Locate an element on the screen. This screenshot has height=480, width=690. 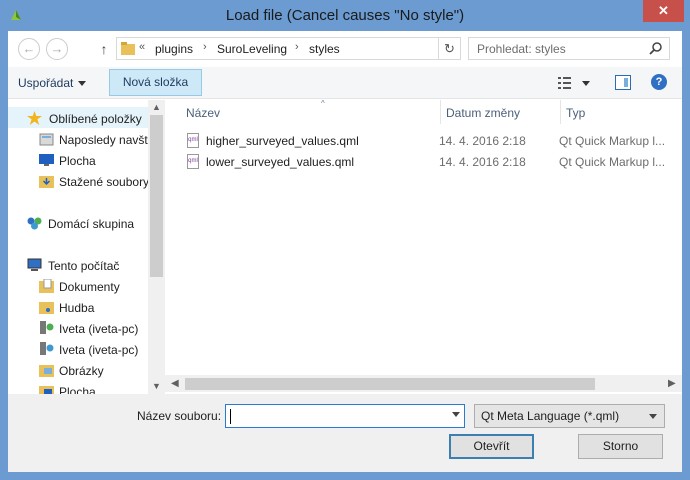
sidebar-item-this-pc: Tento počítač is located at coordinates (78, 265).